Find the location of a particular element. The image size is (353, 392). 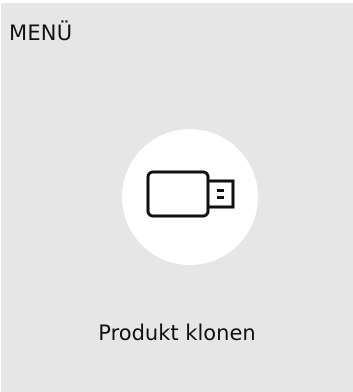

icon-circle is located at coordinates (190, 197).